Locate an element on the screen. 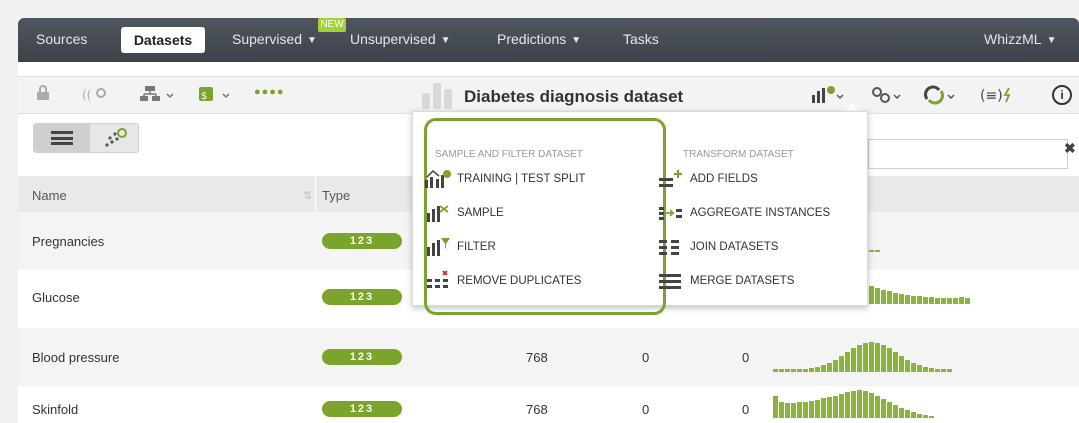  lock-icon is located at coordinates (43, 95).